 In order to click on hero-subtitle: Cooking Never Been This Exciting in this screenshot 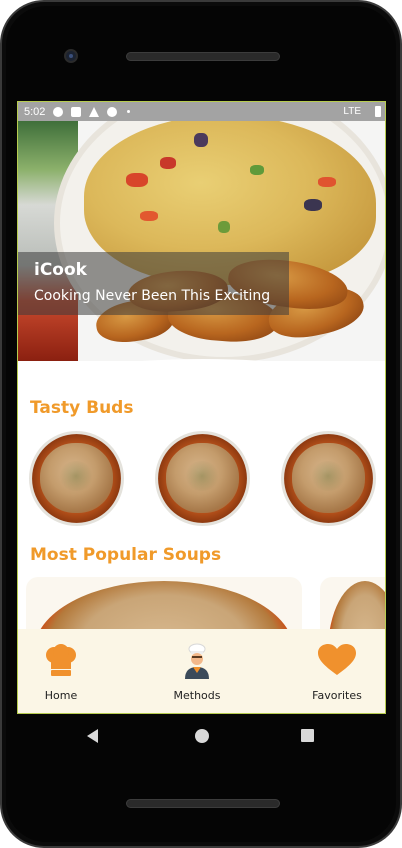, I will do `click(152, 296)`.